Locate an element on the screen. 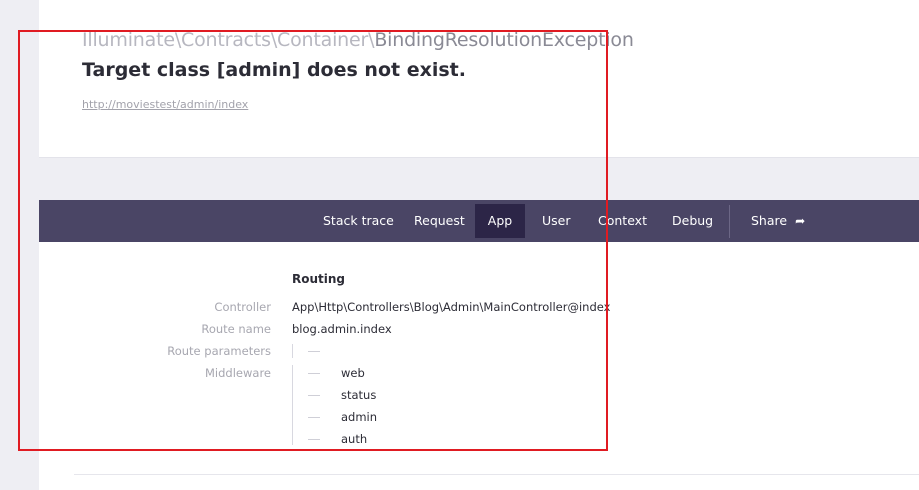  route-name-value: blog.admin.index is located at coordinates (342, 329).